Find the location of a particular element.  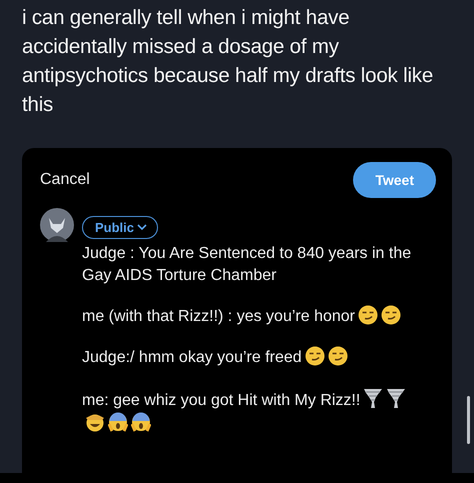

chevron-down-icon is located at coordinates (142, 227).